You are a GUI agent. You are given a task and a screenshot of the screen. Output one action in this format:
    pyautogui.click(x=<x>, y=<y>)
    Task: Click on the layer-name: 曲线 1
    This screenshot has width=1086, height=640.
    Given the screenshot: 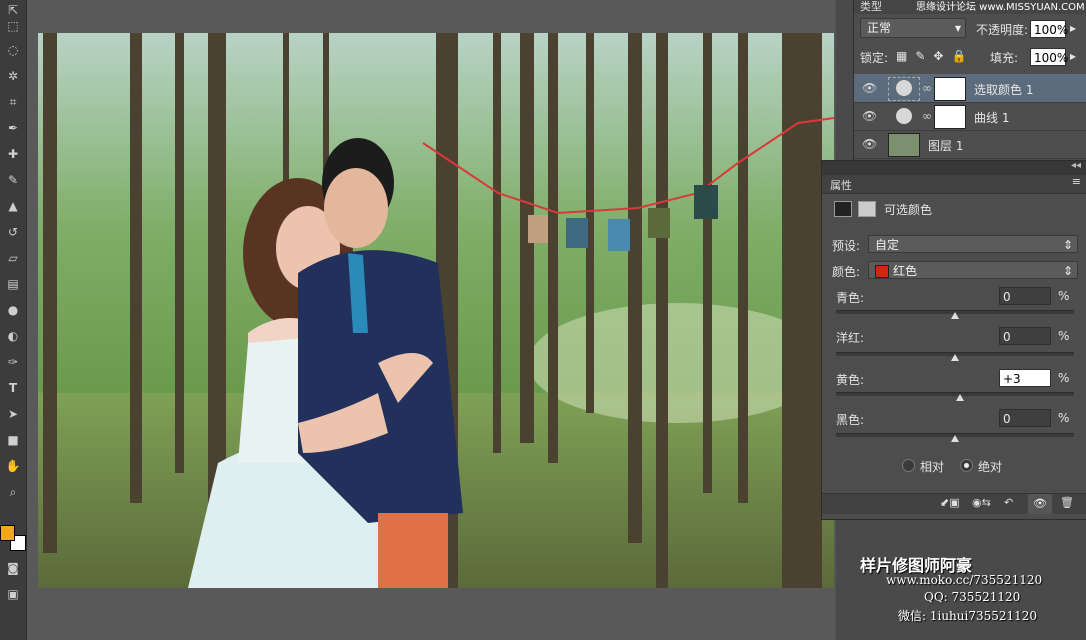 What is the action you would take?
    pyautogui.click(x=992, y=118)
    